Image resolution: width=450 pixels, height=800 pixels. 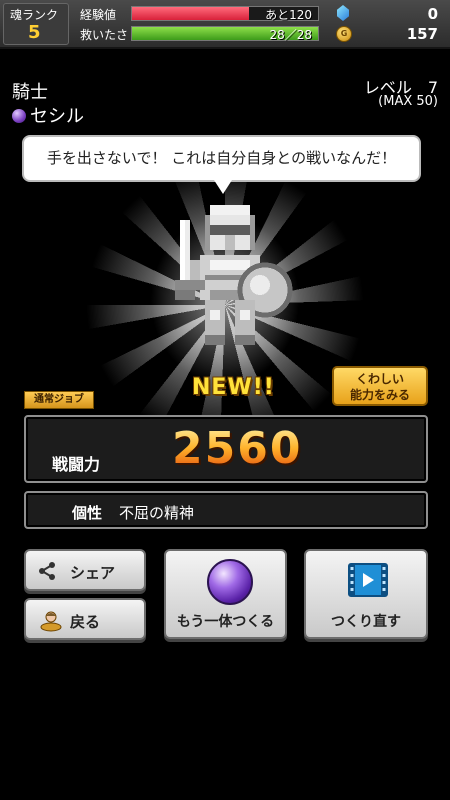 I want to click on view-details-button: くわしい 能力をみる, so click(x=380, y=386).